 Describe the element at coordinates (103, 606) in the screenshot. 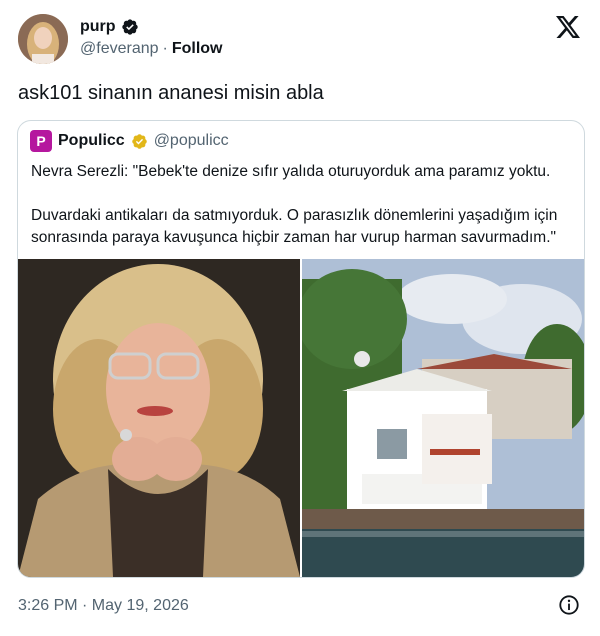

I see `tweet-timestamp: 3:26 PM · May 19, 2026` at that location.